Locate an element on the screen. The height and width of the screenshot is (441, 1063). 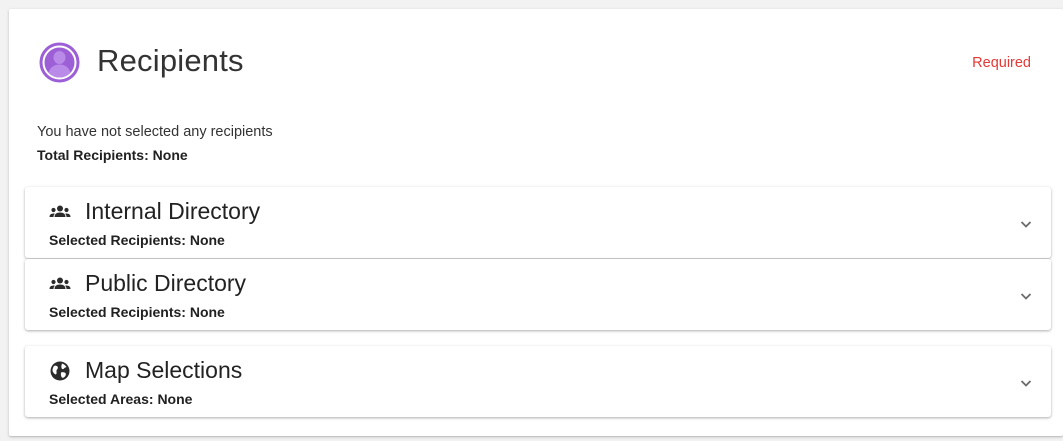
globe-icon is located at coordinates (60, 371).